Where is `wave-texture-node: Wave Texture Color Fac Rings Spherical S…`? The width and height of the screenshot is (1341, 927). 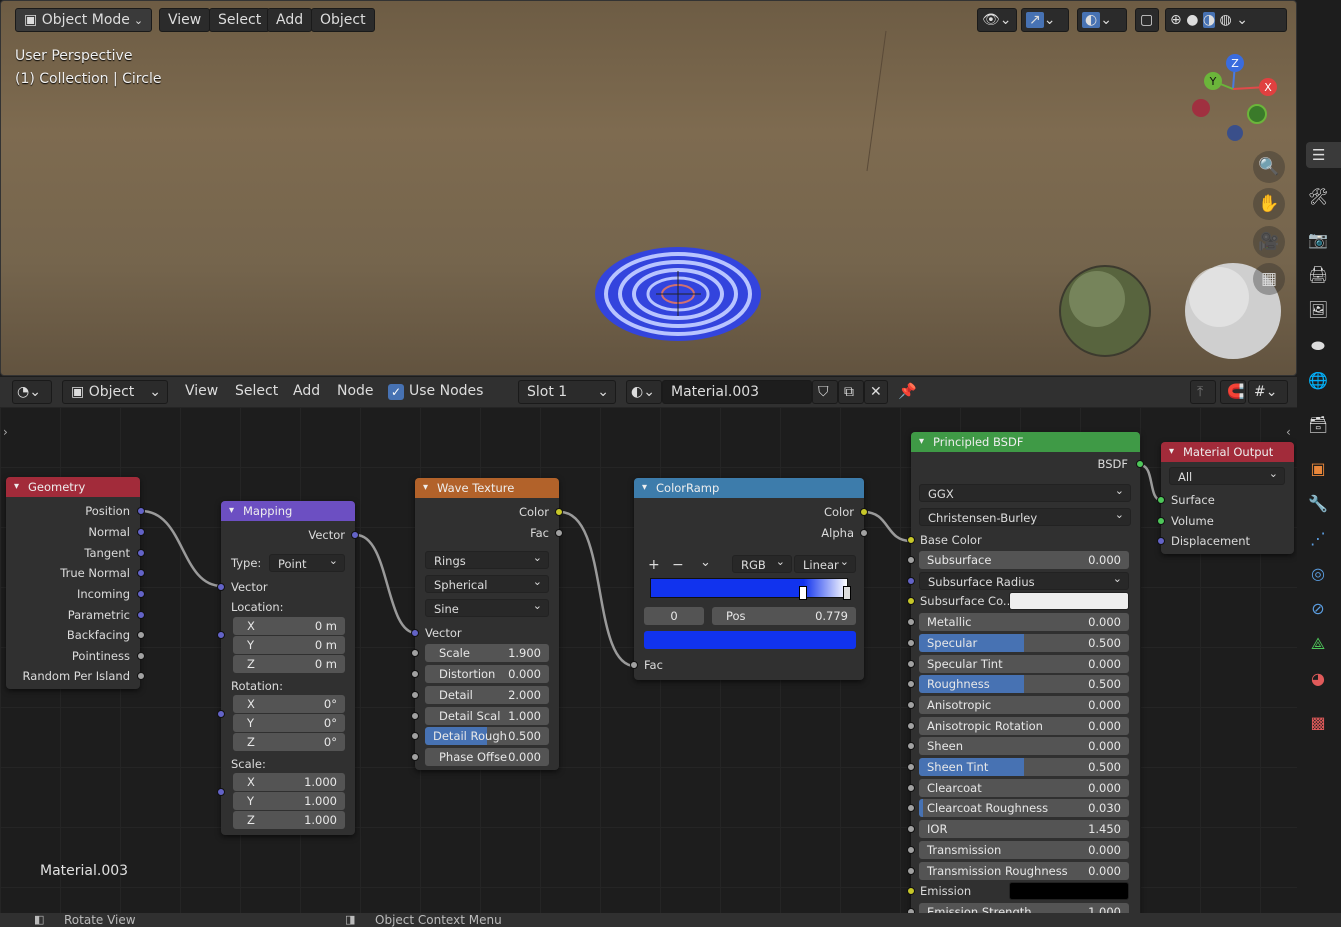
wave-texture-node: Wave Texture Color Fac Rings Spherical S… is located at coordinates (487, 624).